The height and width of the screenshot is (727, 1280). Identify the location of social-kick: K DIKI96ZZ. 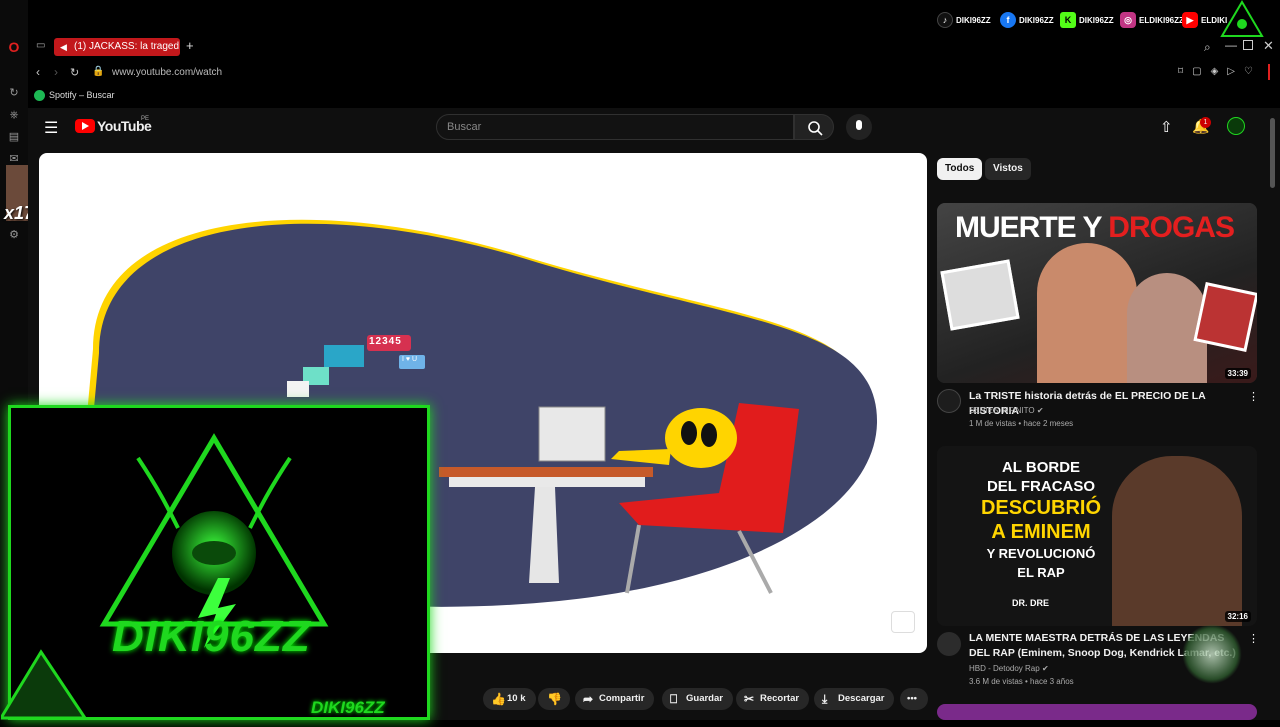
(1087, 20).